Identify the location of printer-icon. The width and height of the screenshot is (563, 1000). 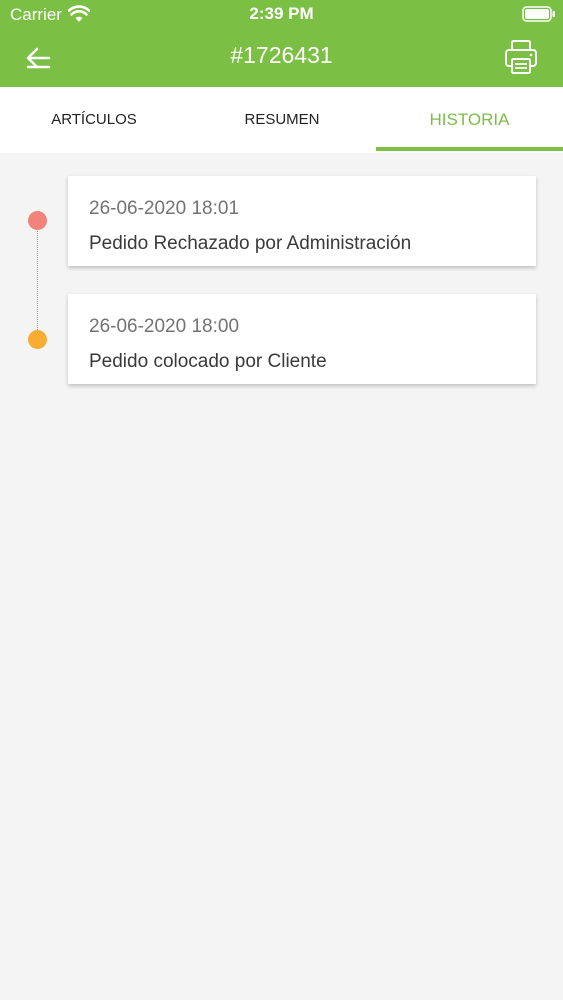
(521, 57).